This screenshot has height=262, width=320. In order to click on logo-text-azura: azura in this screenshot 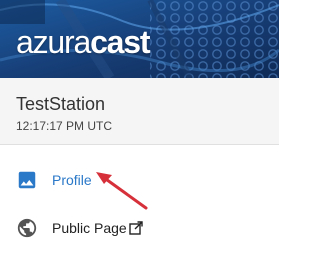, I will do `click(53, 42)`.